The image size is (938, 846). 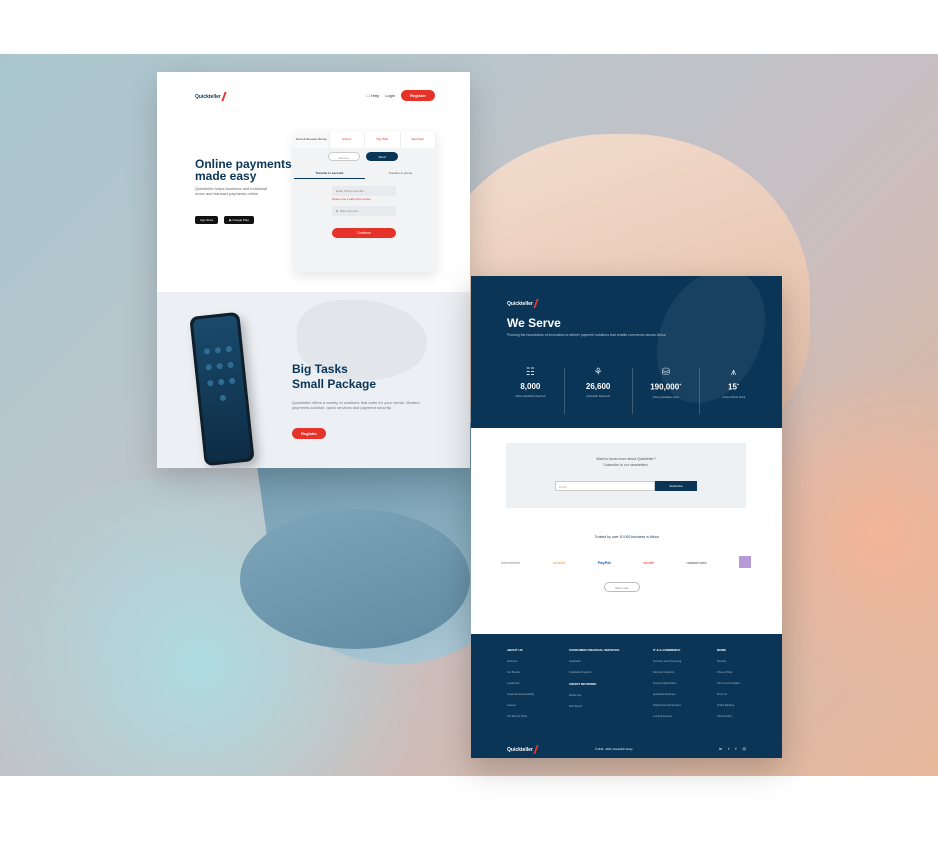 What do you see at coordinates (309, 433) in the screenshot?
I see `features-register-button: Register` at bounding box center [309, 433].